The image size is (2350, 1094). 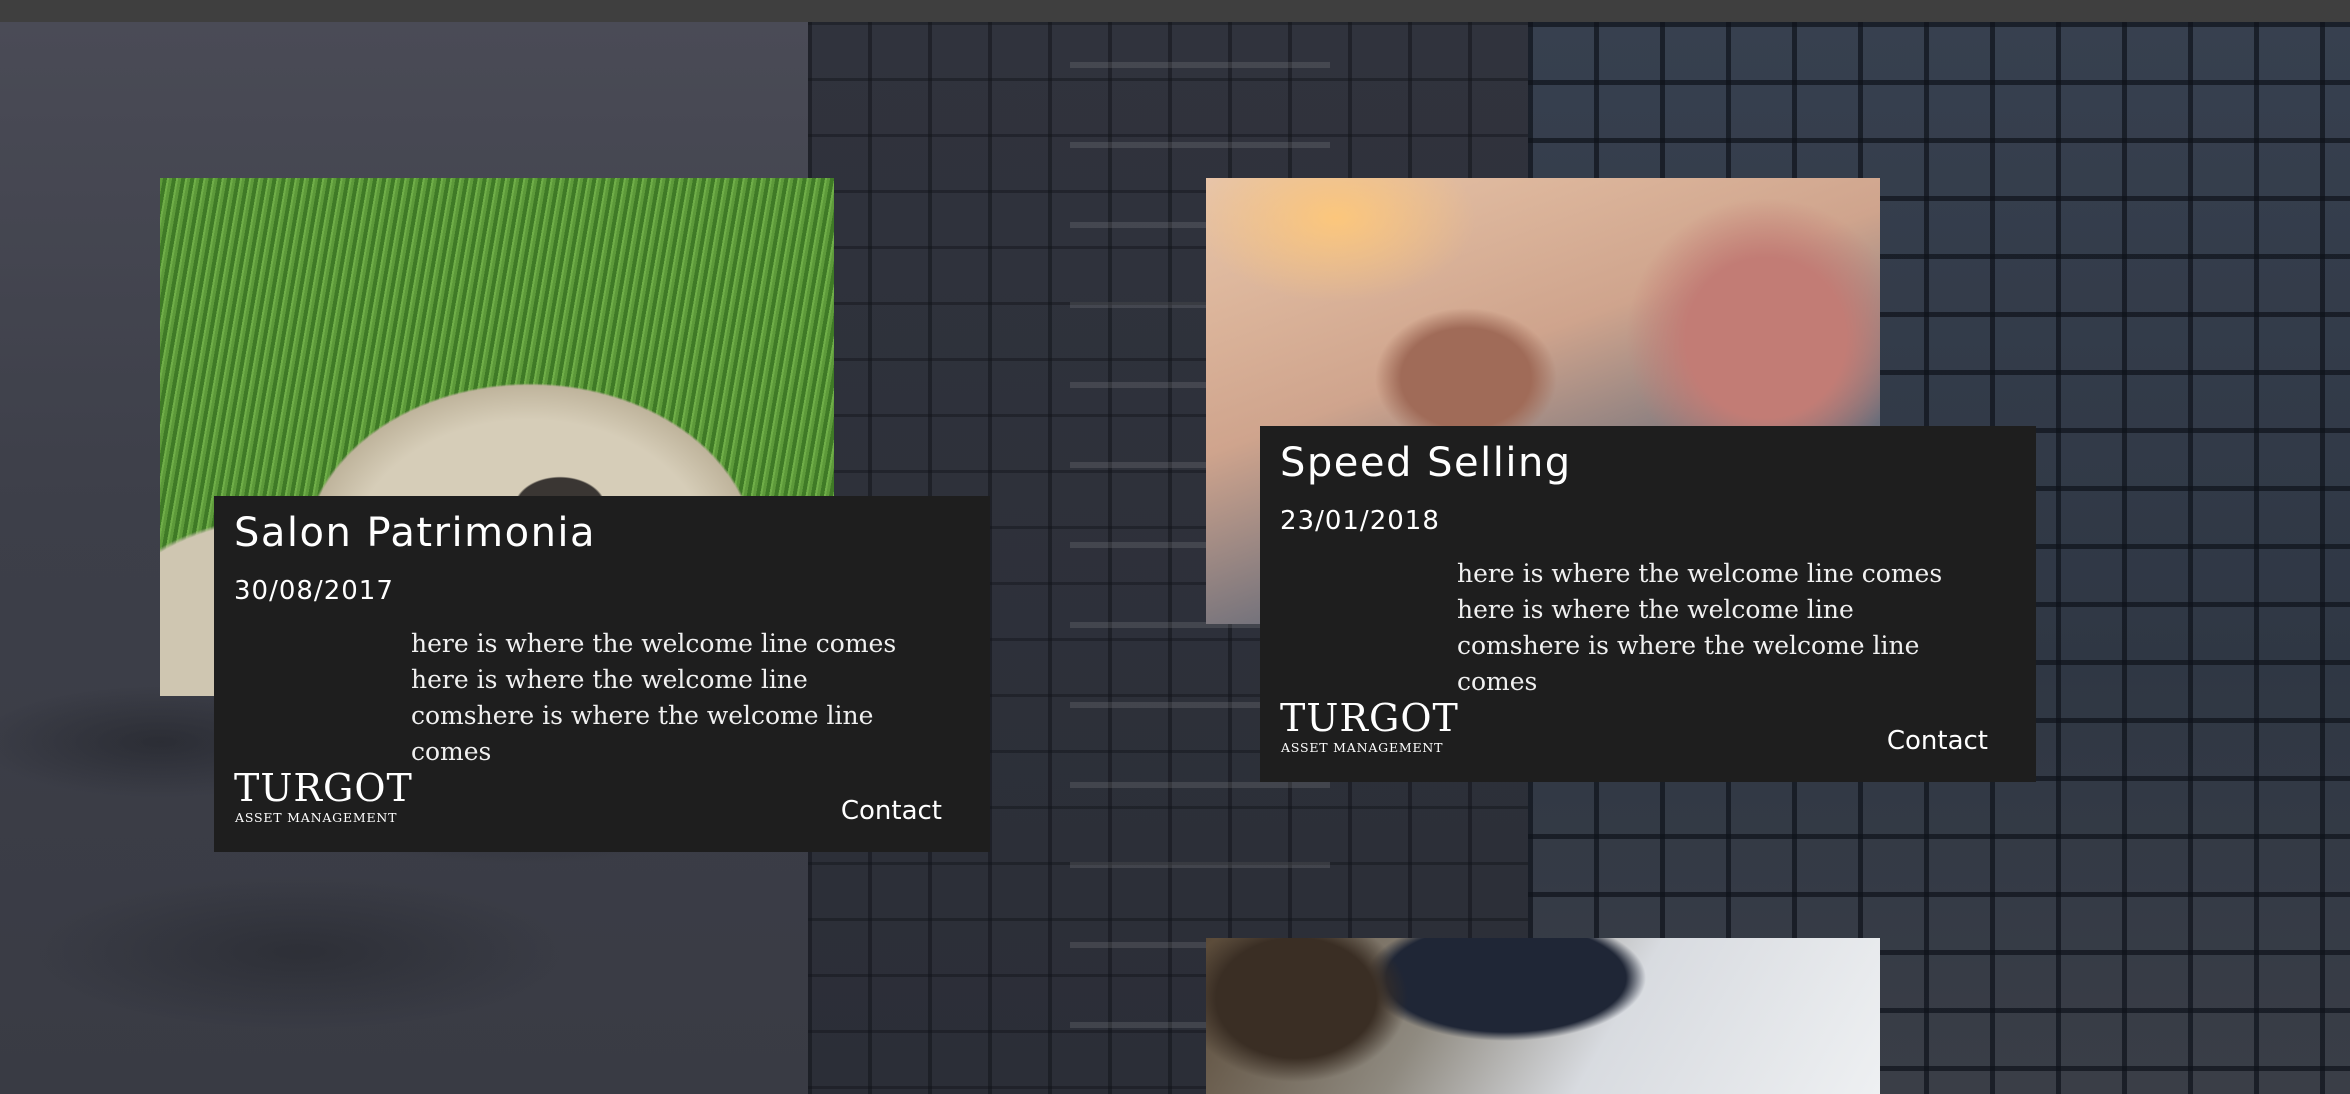 What do you see at coordinates (1543, 1016) in the screenshot?
I see `event-image-office` at bounding box center [1543, 1016].